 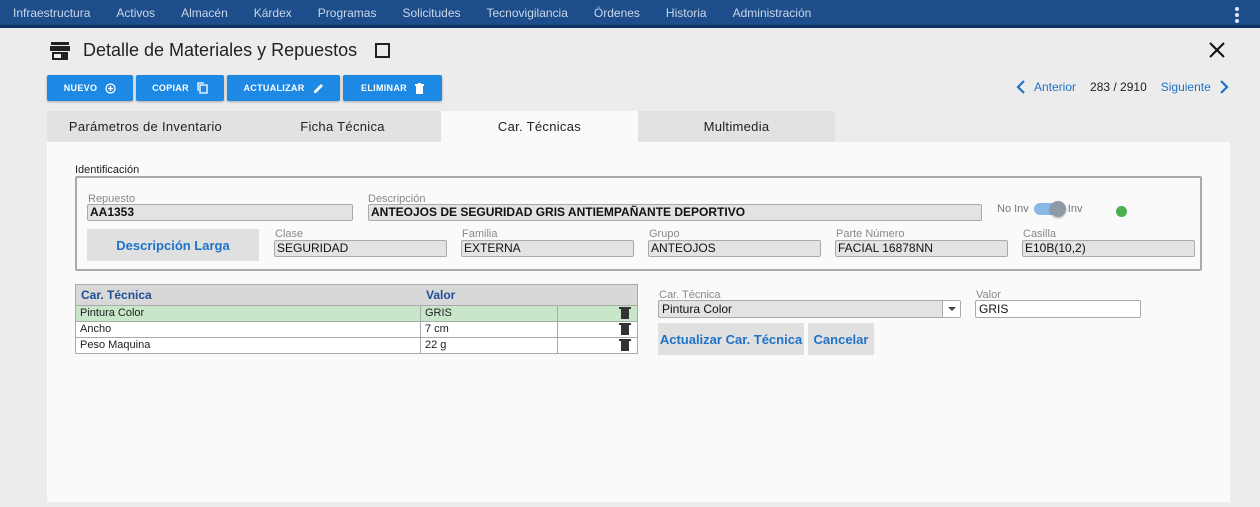 What do you see at coordinates (1058, 309) in the screenshot?
I see `valor-input: GRIS` at bounding box center [1058, 309].